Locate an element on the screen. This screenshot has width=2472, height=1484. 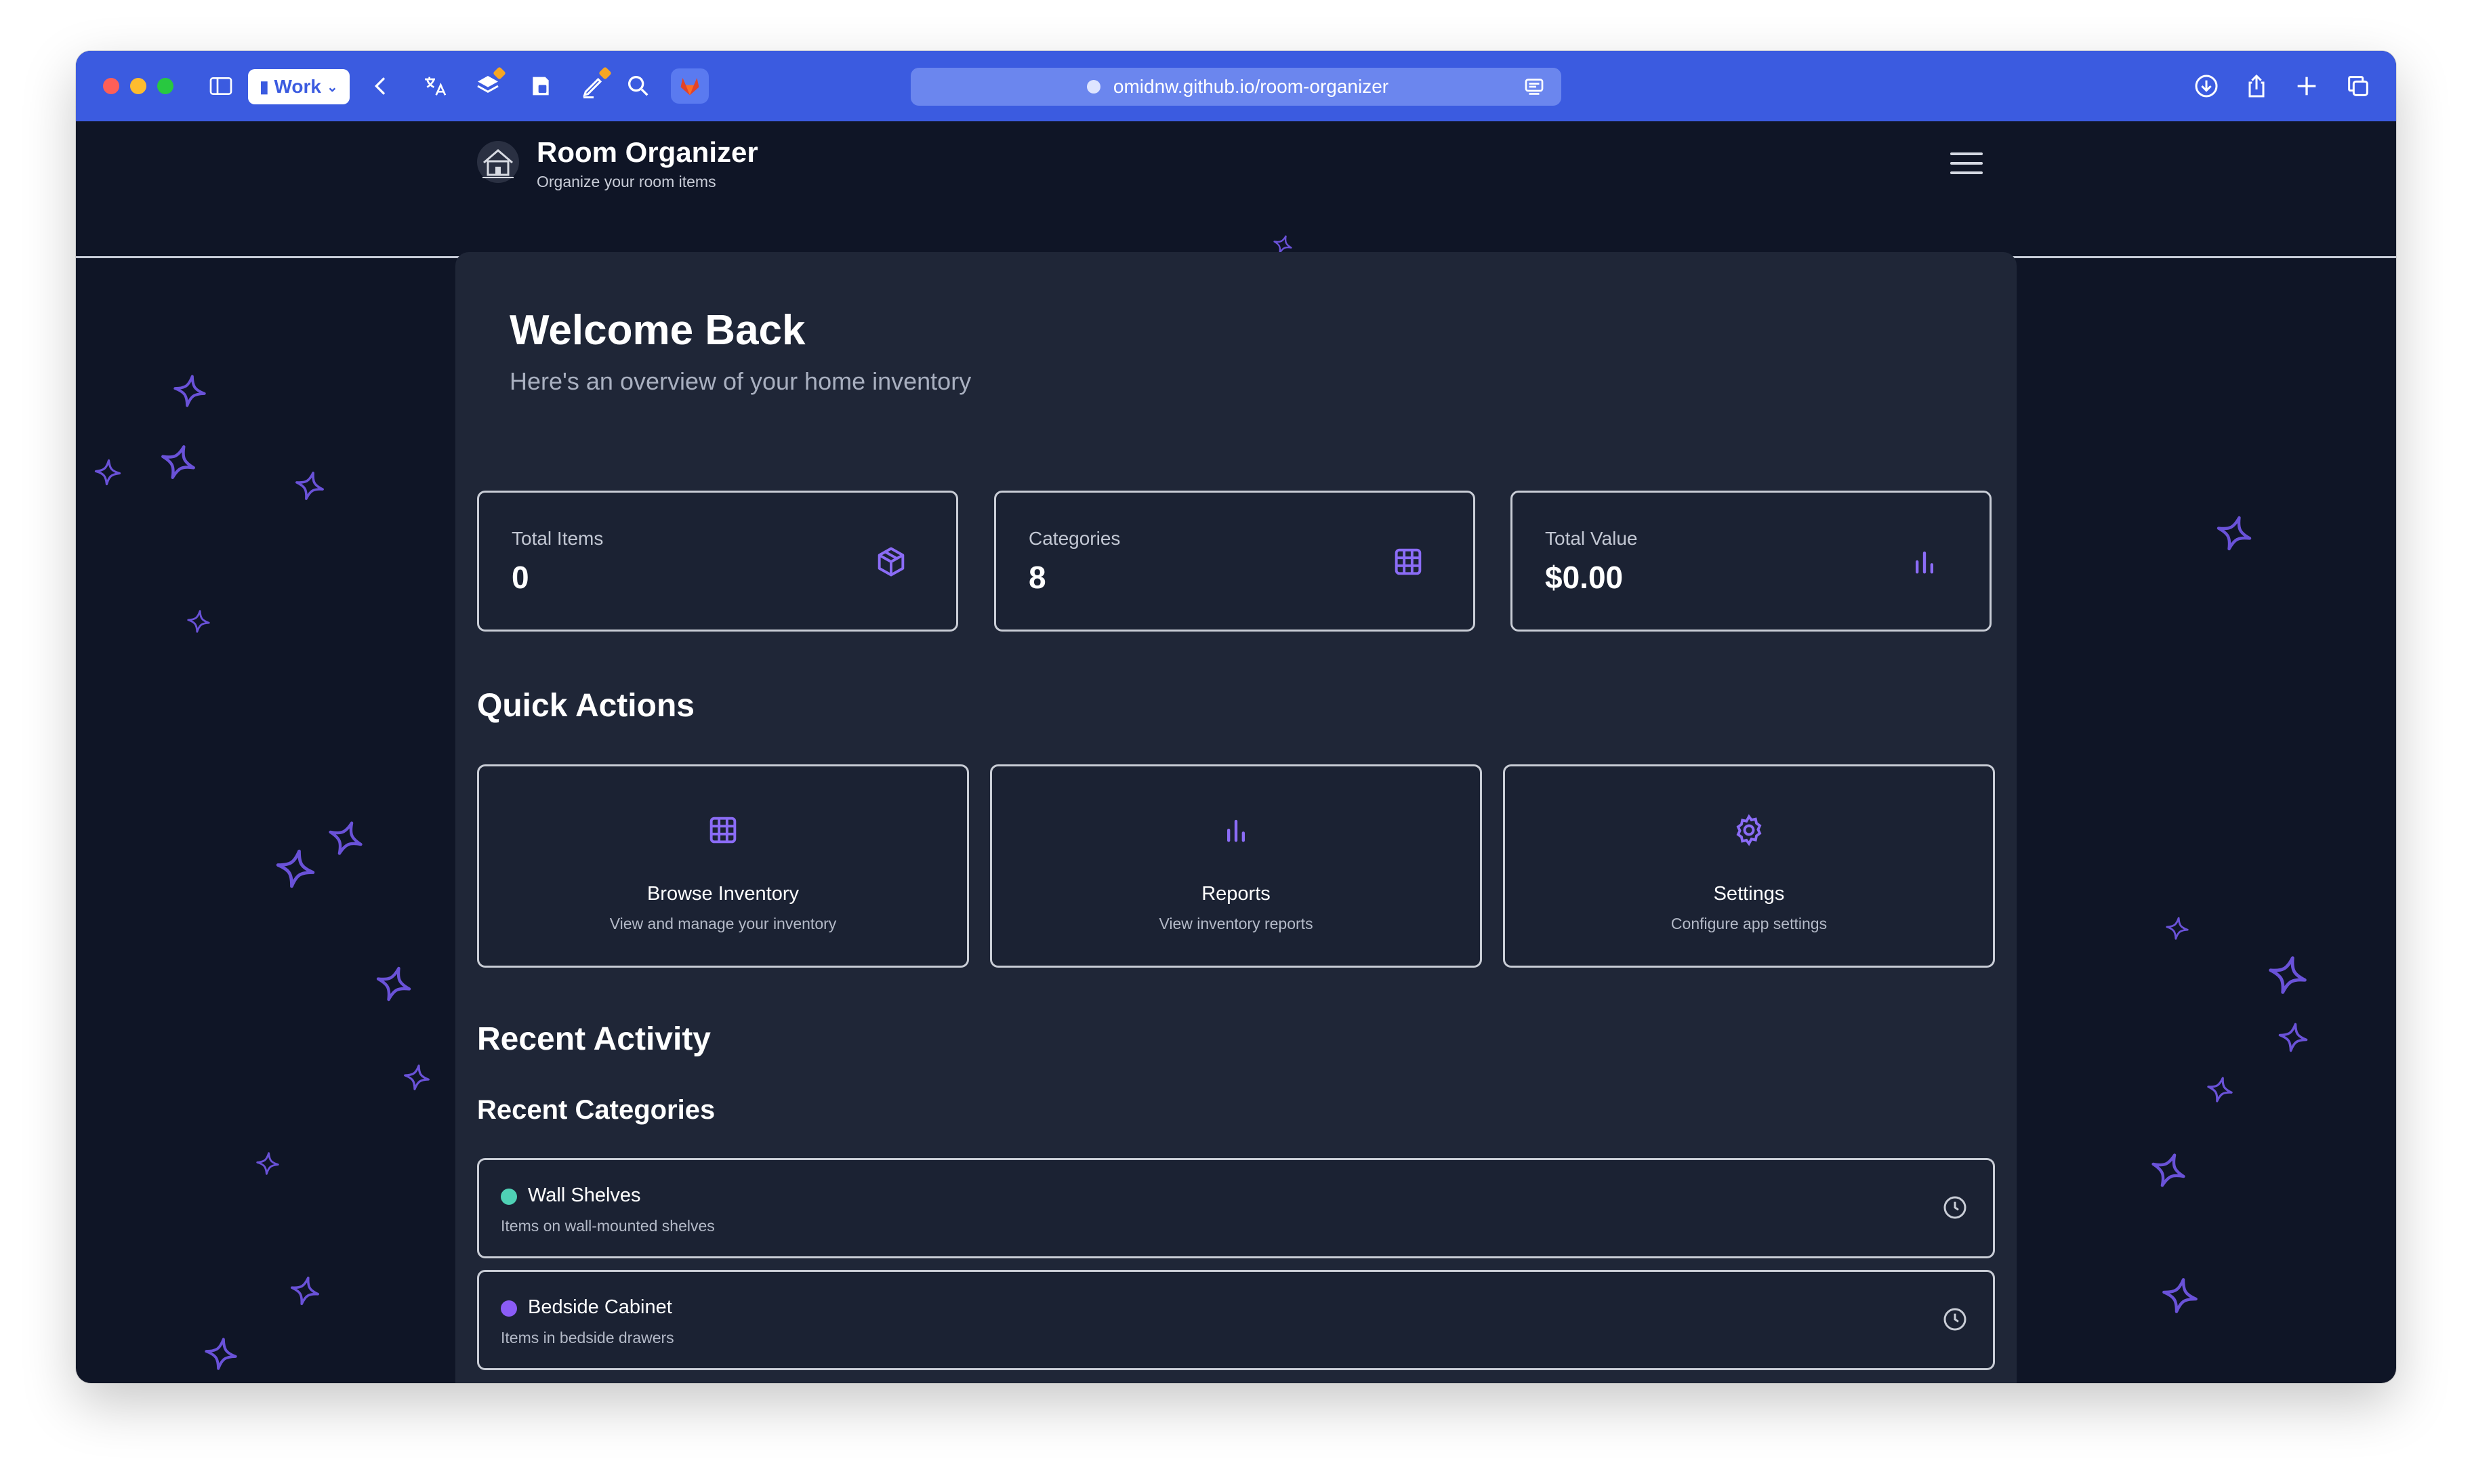
stat-label: Total Value is located at coordinates (1592, 538).